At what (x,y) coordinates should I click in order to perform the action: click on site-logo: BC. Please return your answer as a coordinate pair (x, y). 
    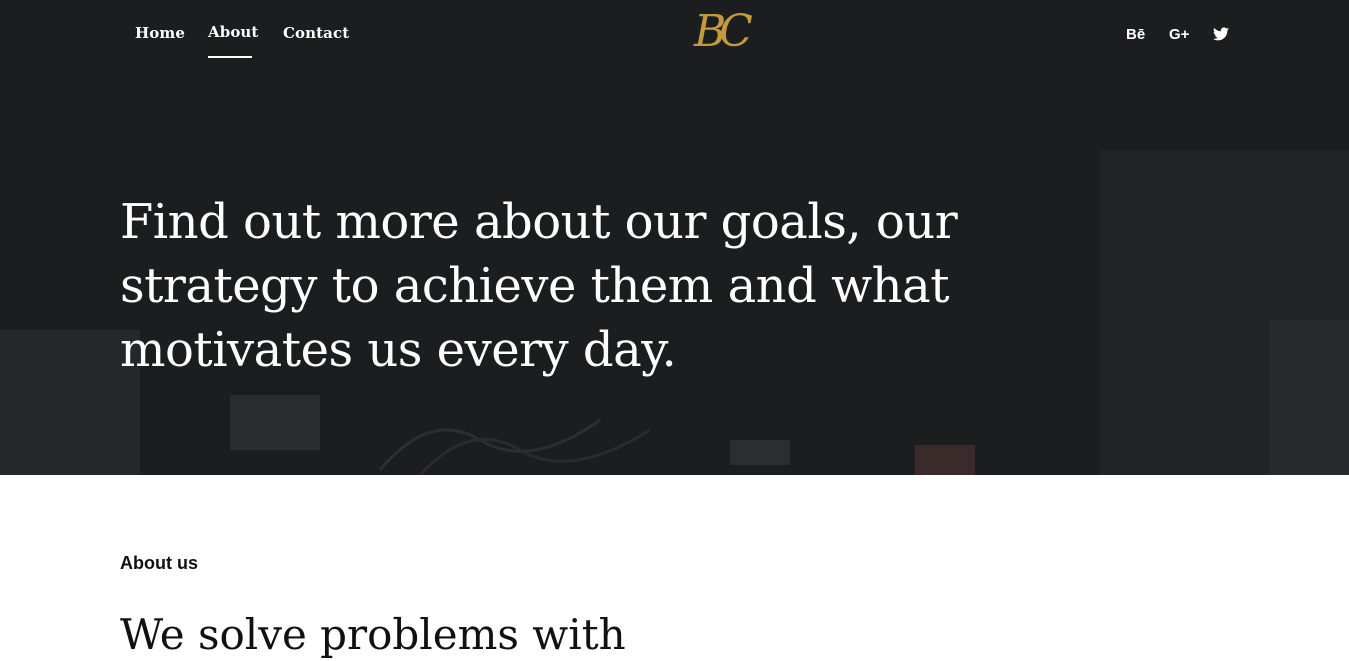
    Looking at the image, I should click on (723, 32).